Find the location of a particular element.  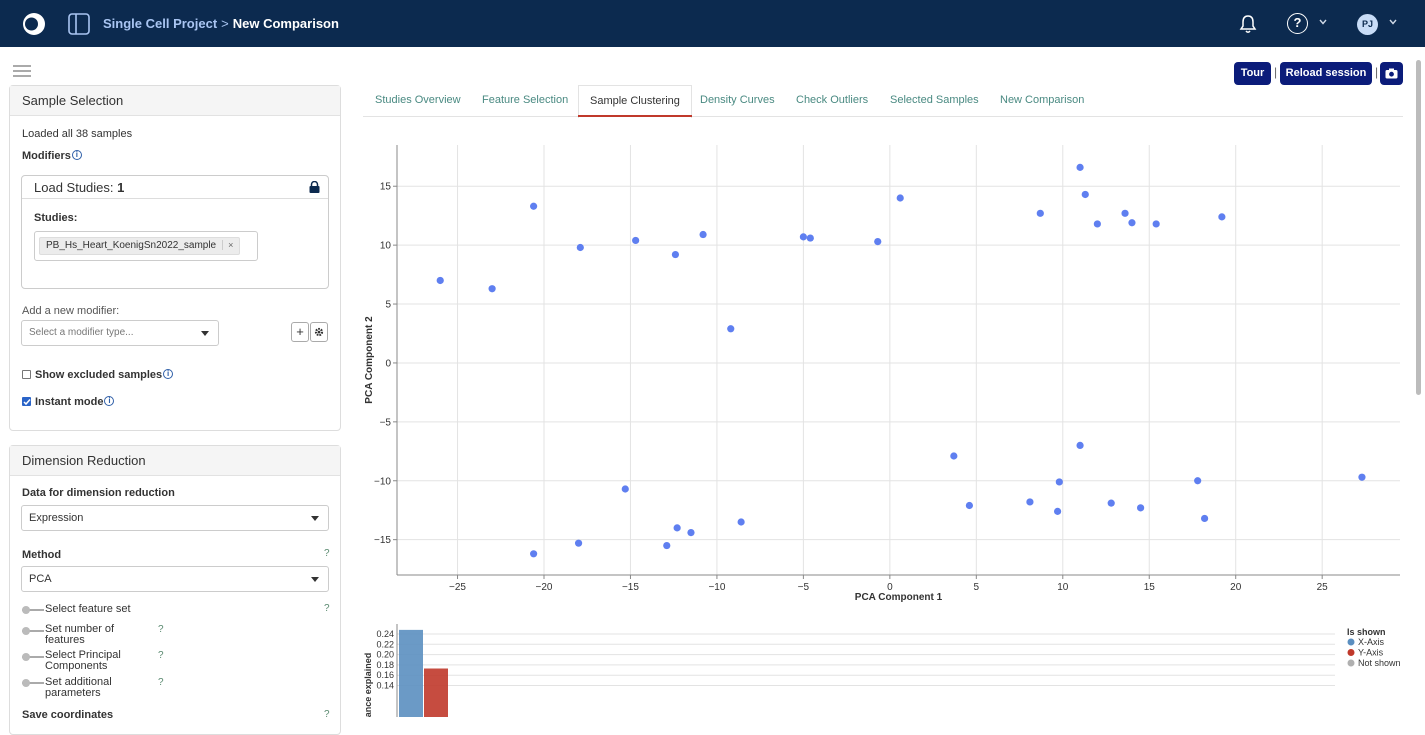

bar-y-tick-label: 0.24 is located at coordinates (385, 634).